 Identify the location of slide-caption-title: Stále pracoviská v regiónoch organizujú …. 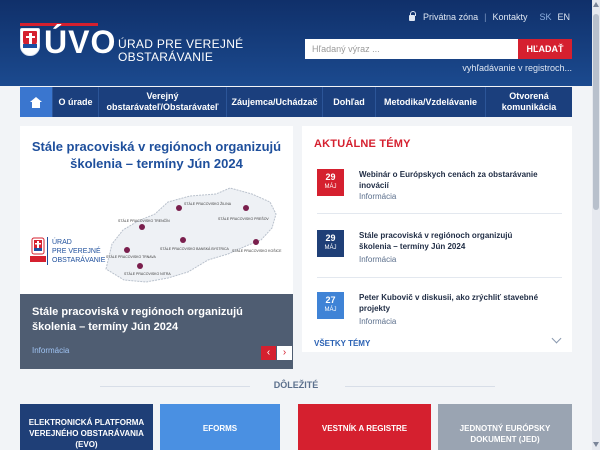
(137, 320).